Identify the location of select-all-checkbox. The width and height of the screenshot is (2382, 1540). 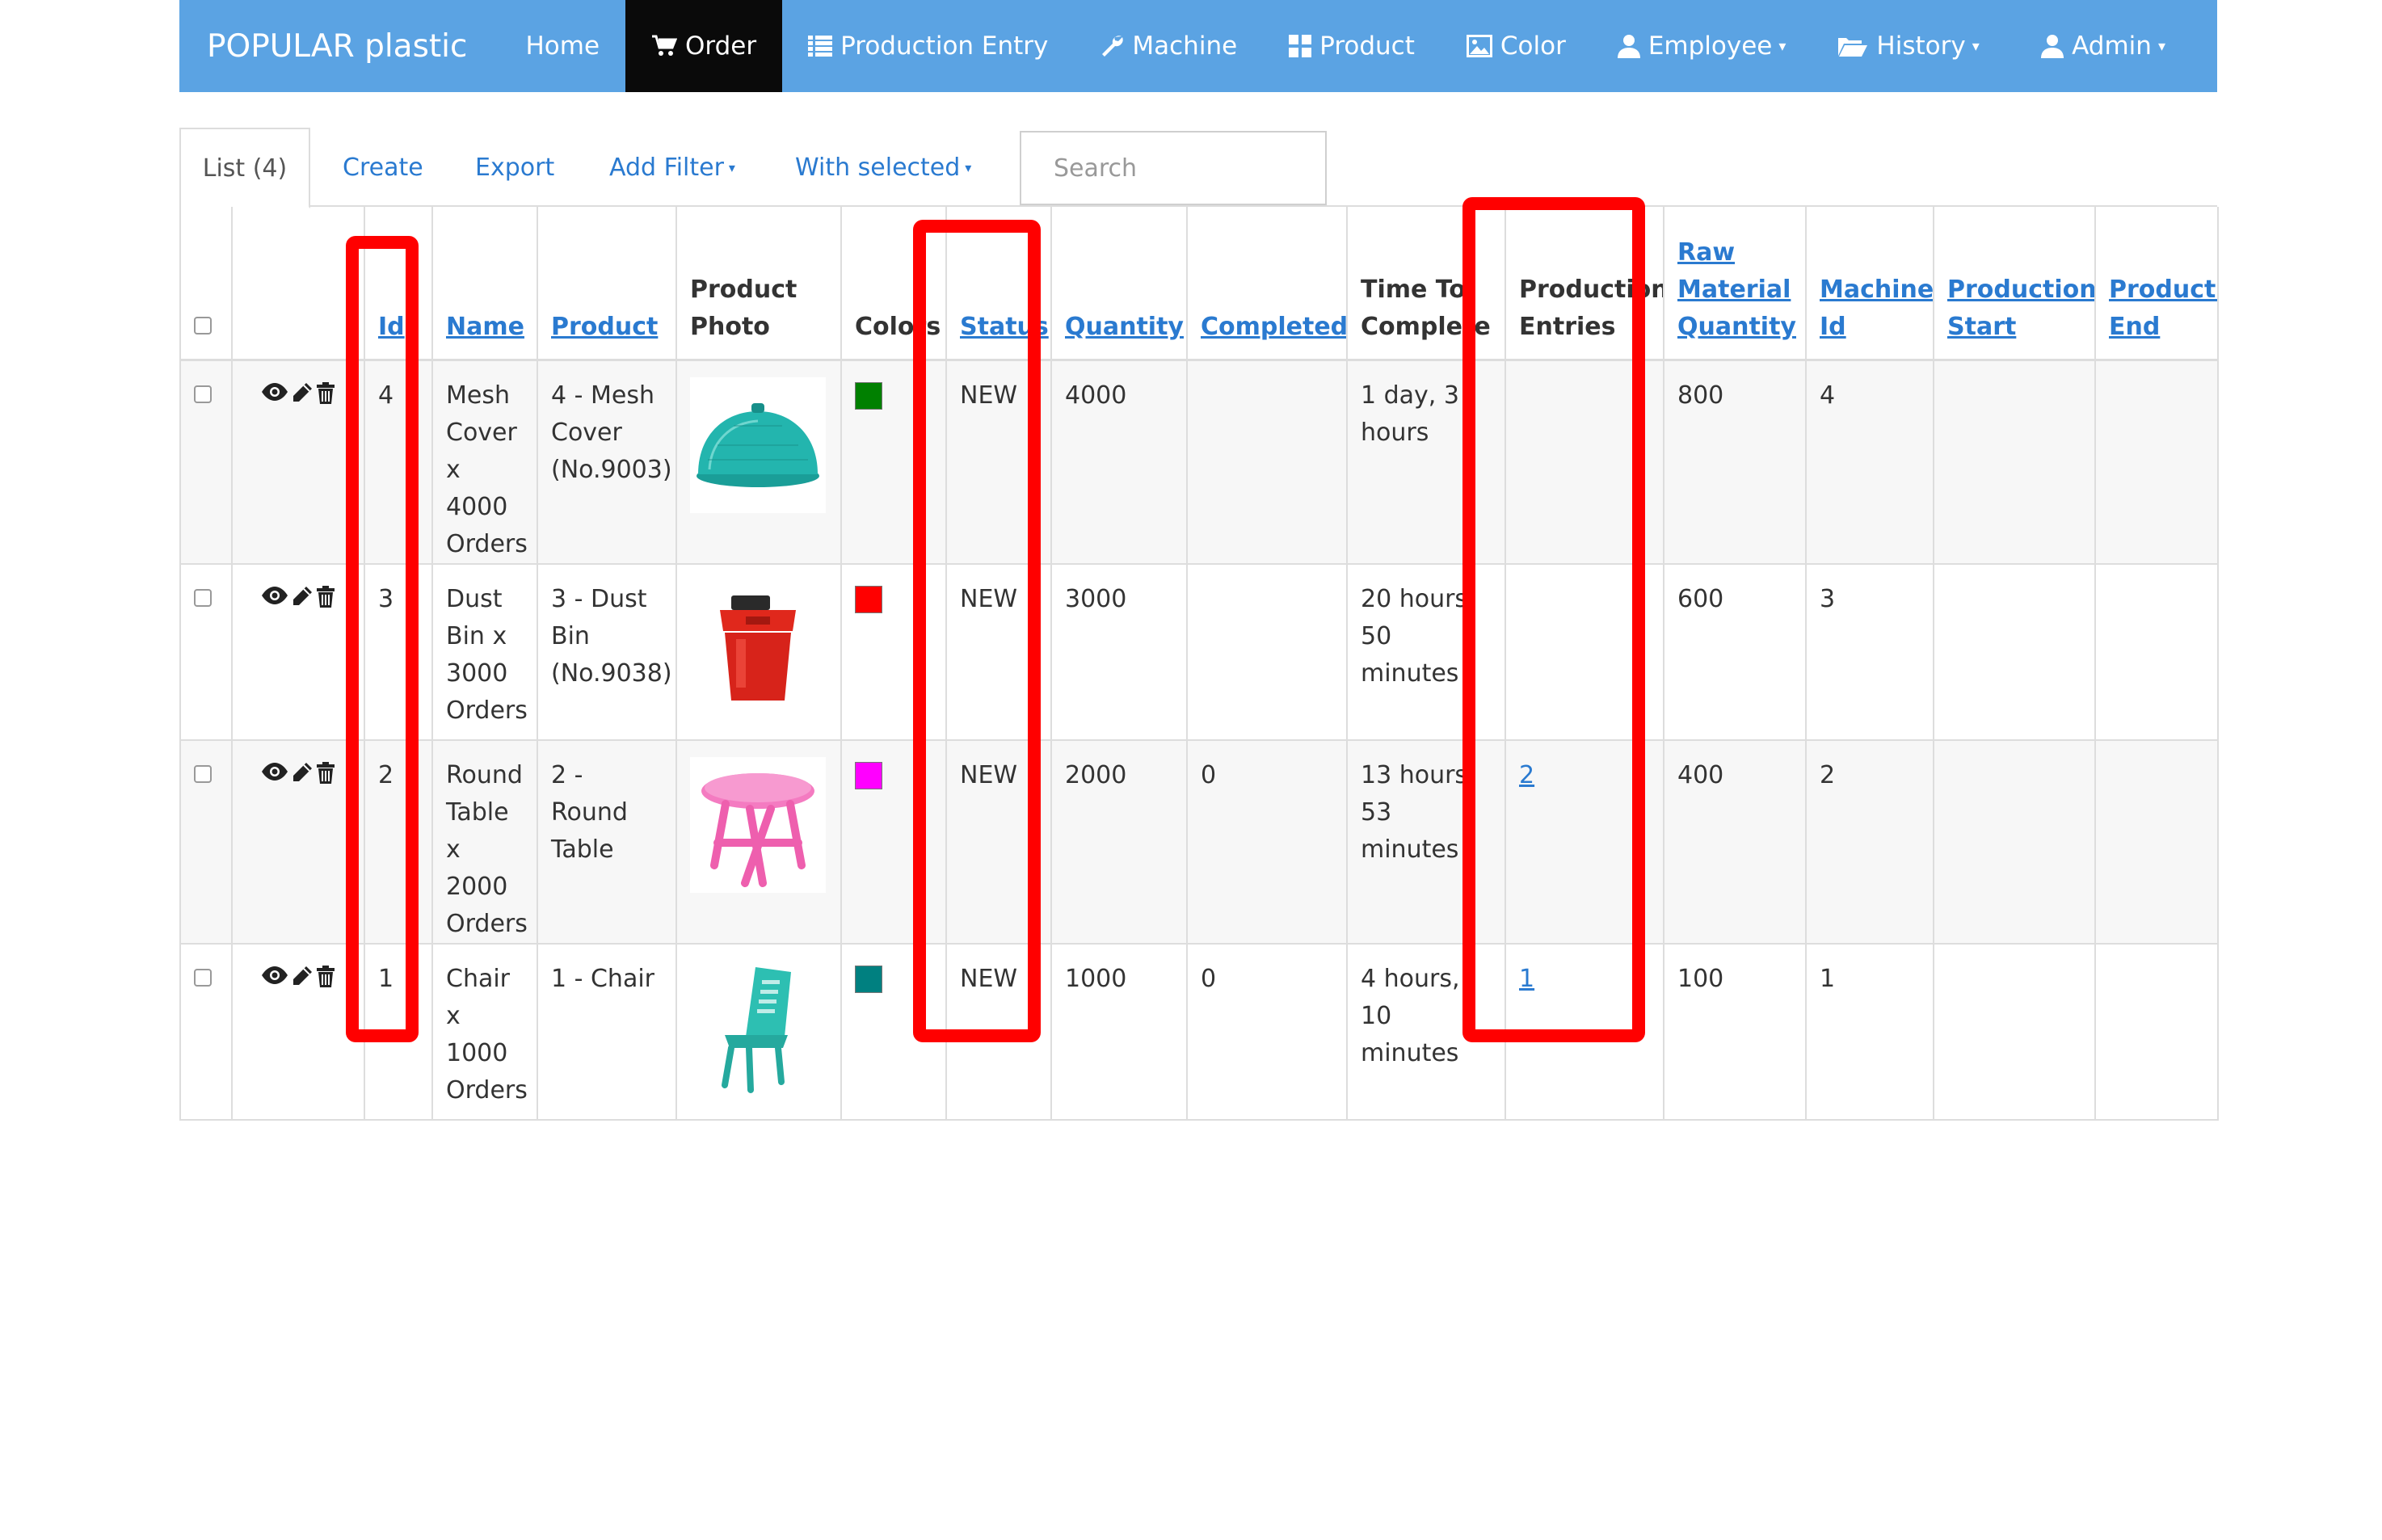
(203, 326).